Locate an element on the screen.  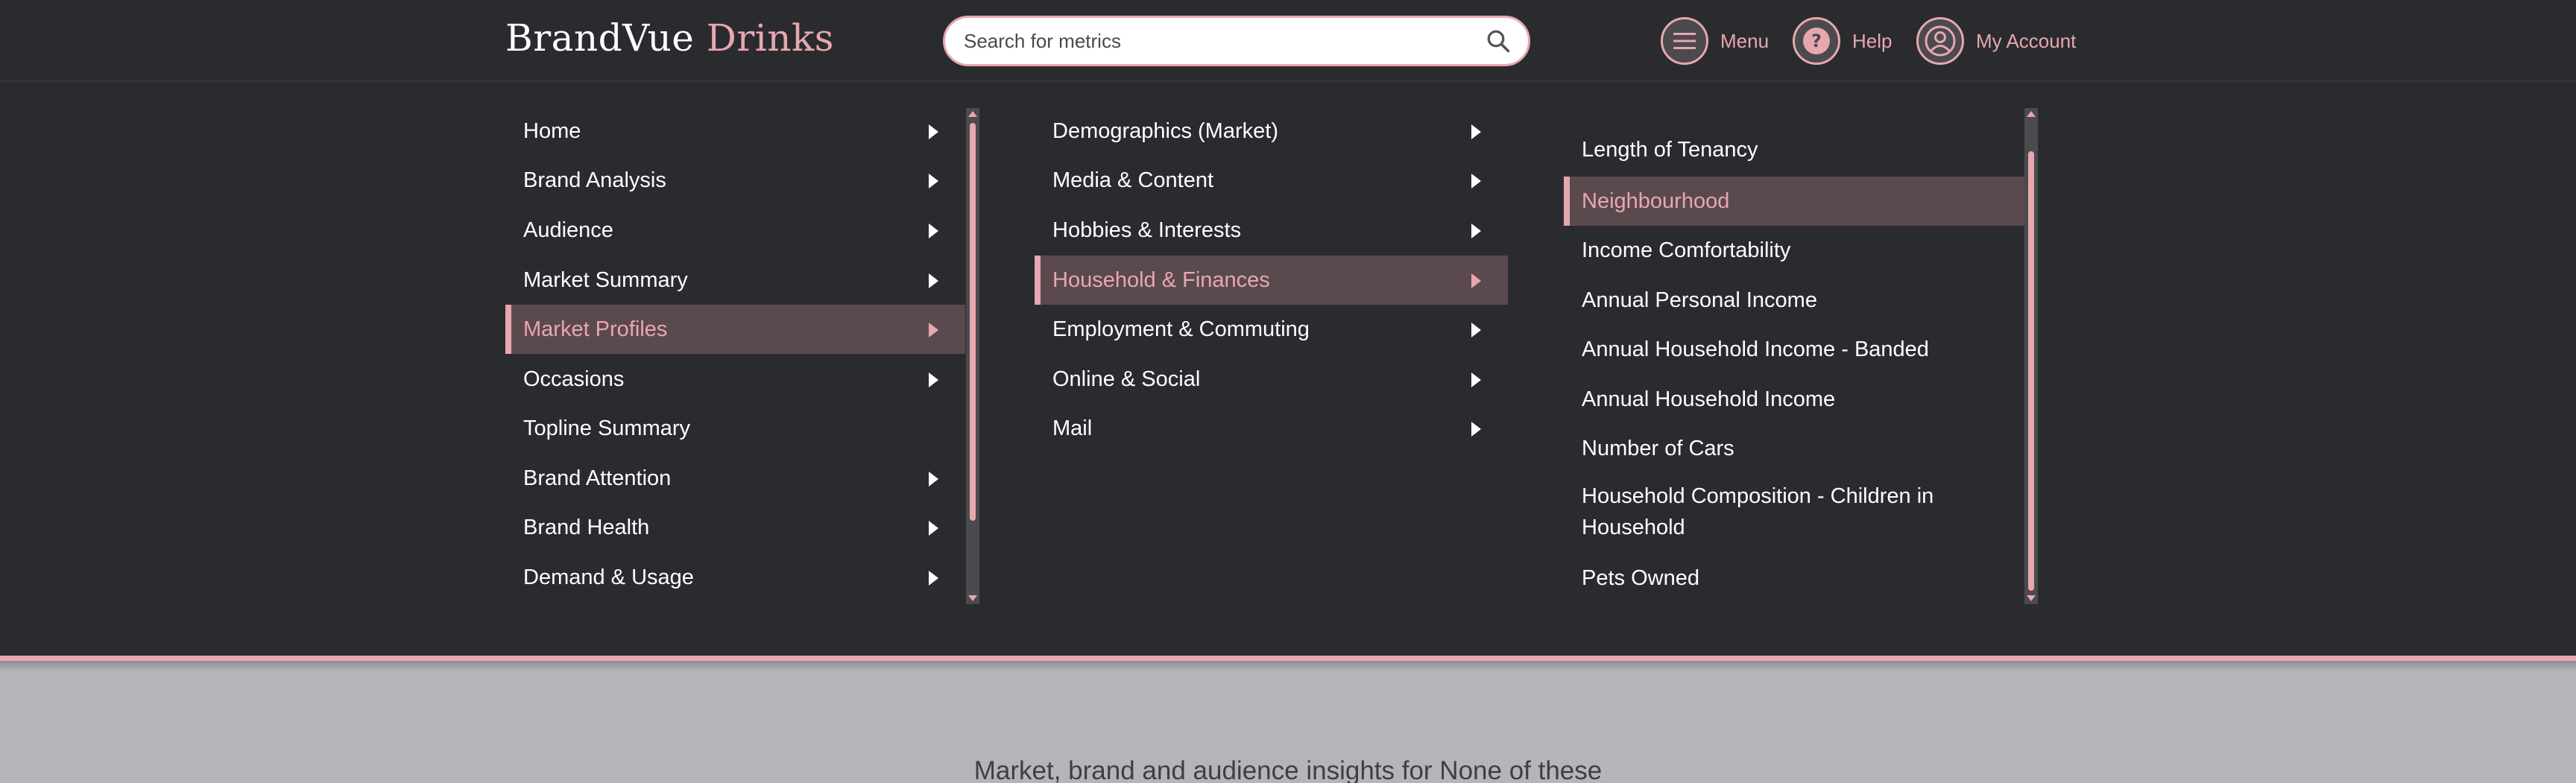
search-box is located at coordinates (1236, 41).